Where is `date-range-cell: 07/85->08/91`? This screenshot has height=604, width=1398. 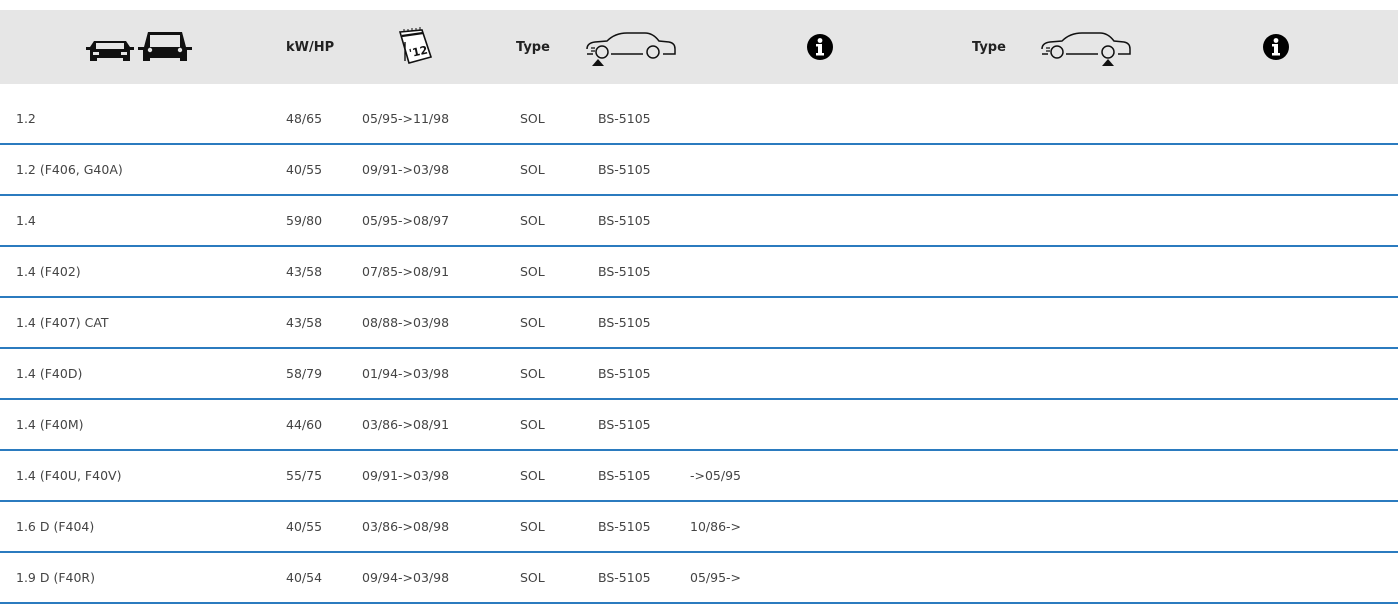 date-range-cell: 07/85->08/91 is located at coordinates (406, 271).